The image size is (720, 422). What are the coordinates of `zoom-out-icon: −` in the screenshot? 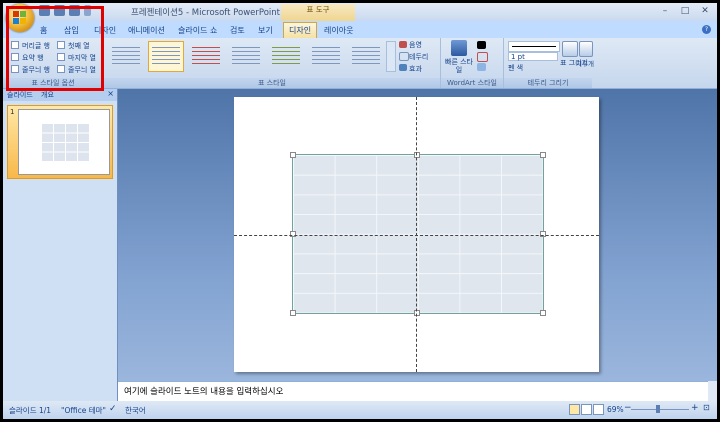 It's located at (628, 408).